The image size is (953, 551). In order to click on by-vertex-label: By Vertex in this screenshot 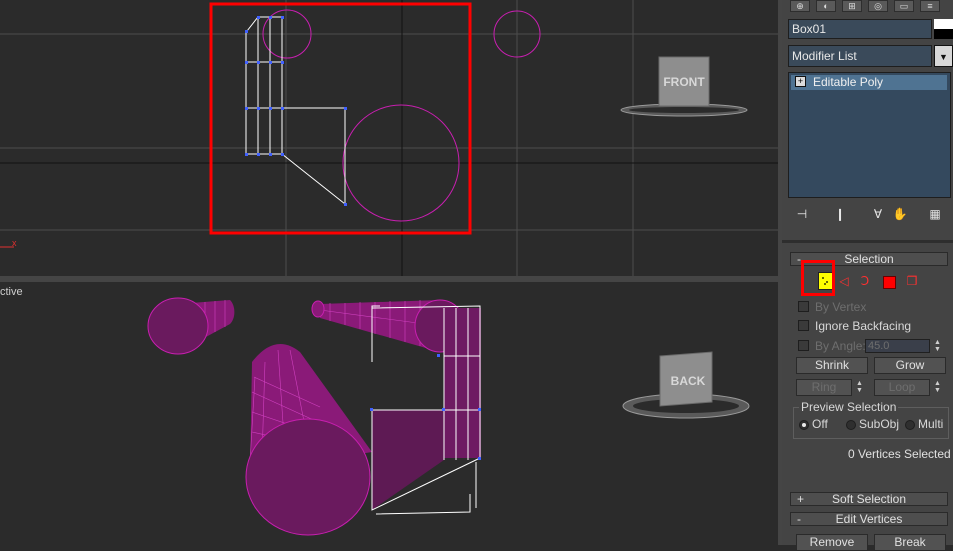, I will do `click(841, 307)`.